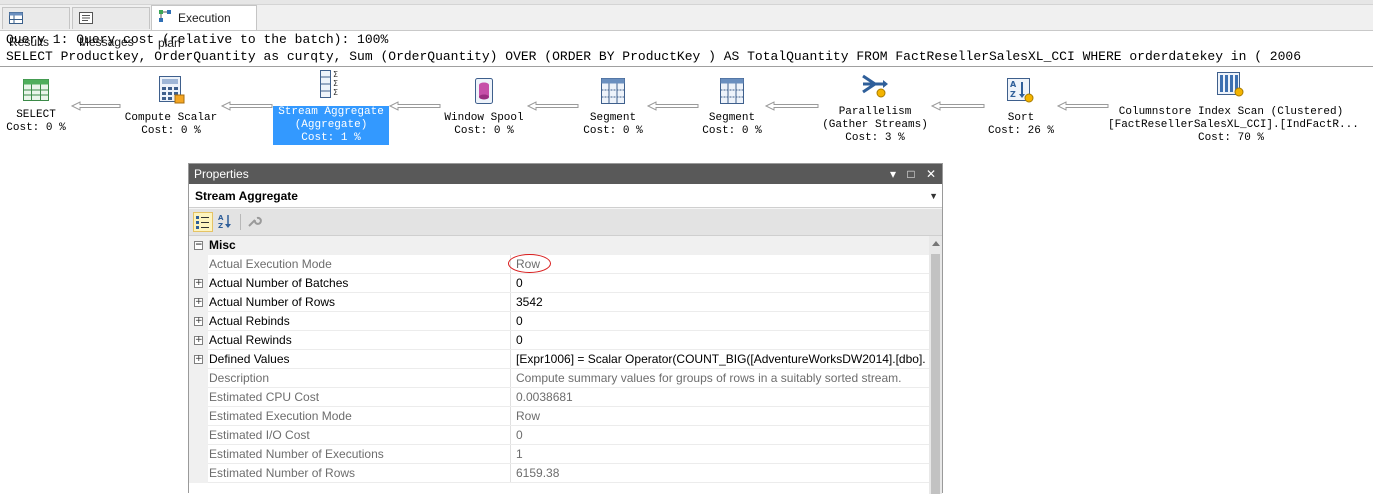 The width and height of the screenshot is (1373, 494). Describe the element at coordinates (957, 106) in the screenshot. I see `arrow-sort-to-parallelism` at that location.